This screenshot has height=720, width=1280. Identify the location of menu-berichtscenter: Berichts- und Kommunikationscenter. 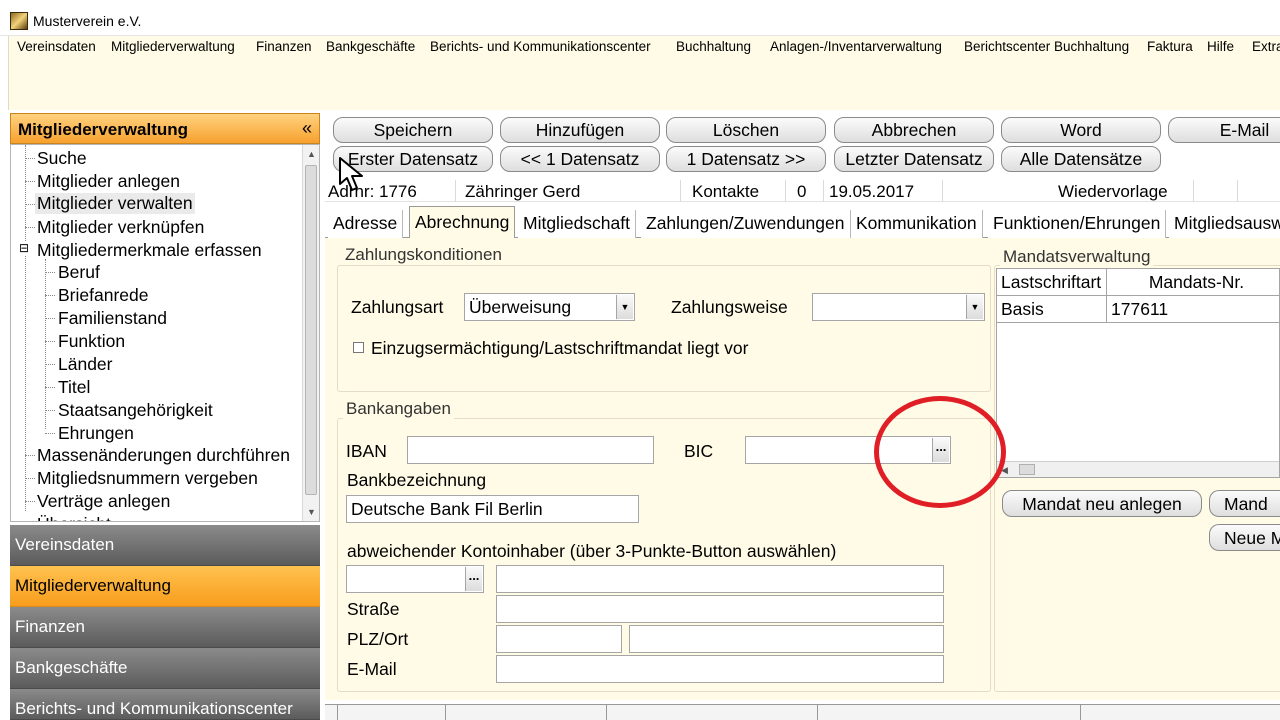
(540, 46).